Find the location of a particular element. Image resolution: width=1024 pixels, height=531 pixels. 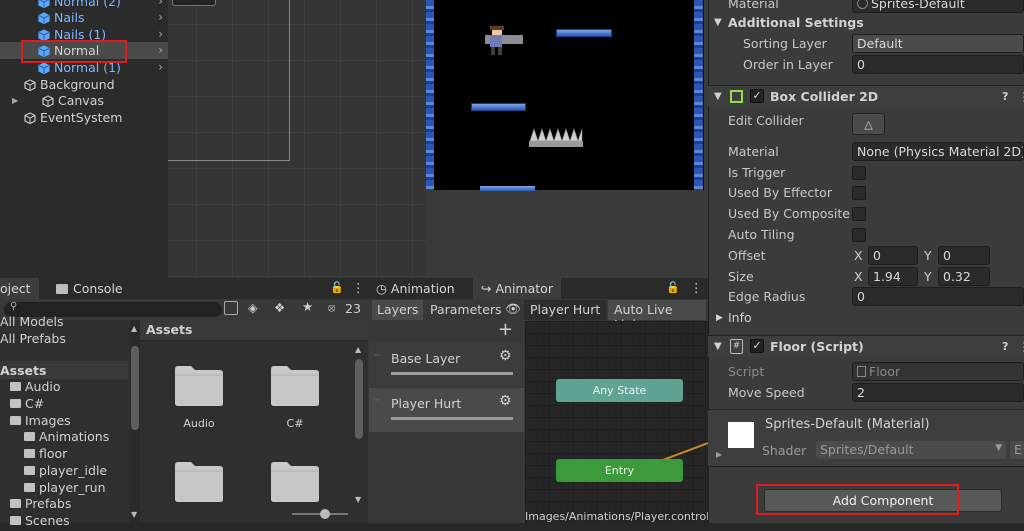

any-state-node: Any State is located at coordinates (619, 390).